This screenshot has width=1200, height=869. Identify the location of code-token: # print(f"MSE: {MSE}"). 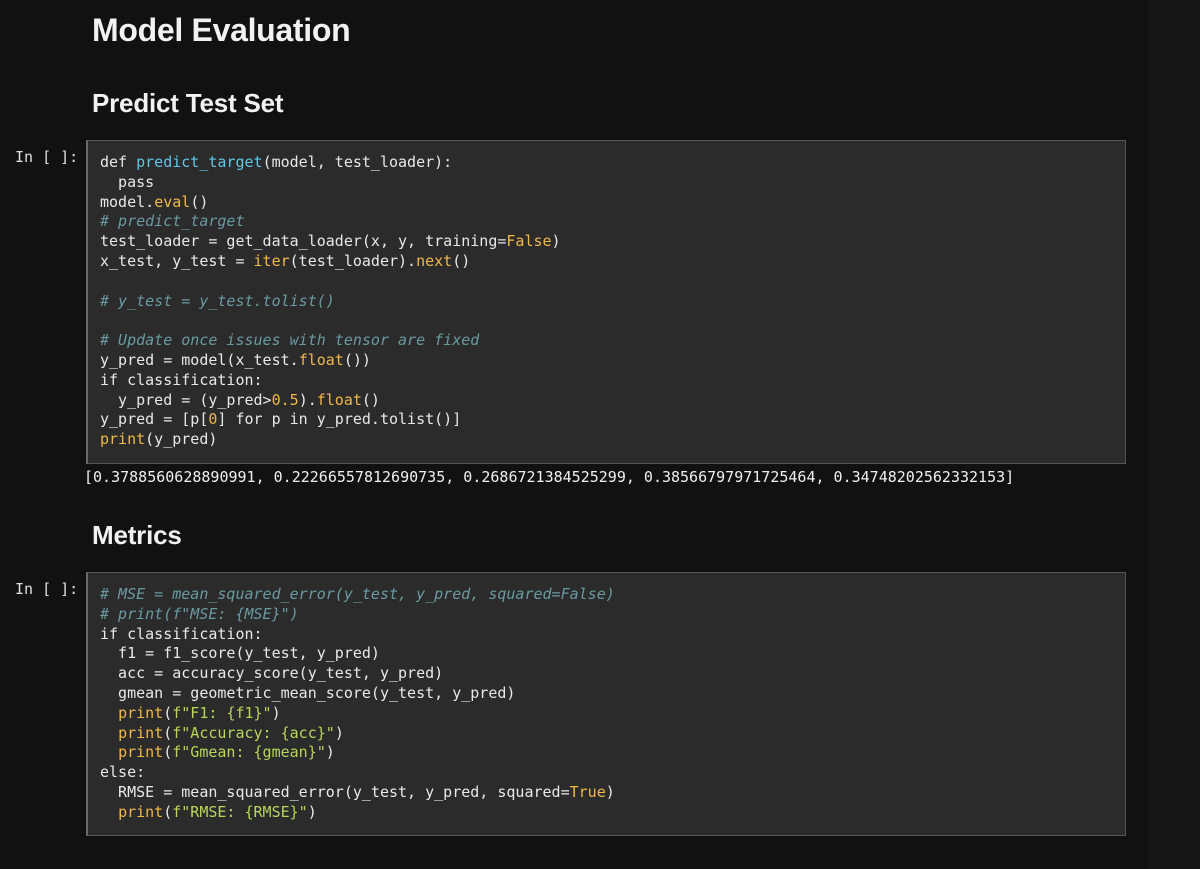
(199, 613).